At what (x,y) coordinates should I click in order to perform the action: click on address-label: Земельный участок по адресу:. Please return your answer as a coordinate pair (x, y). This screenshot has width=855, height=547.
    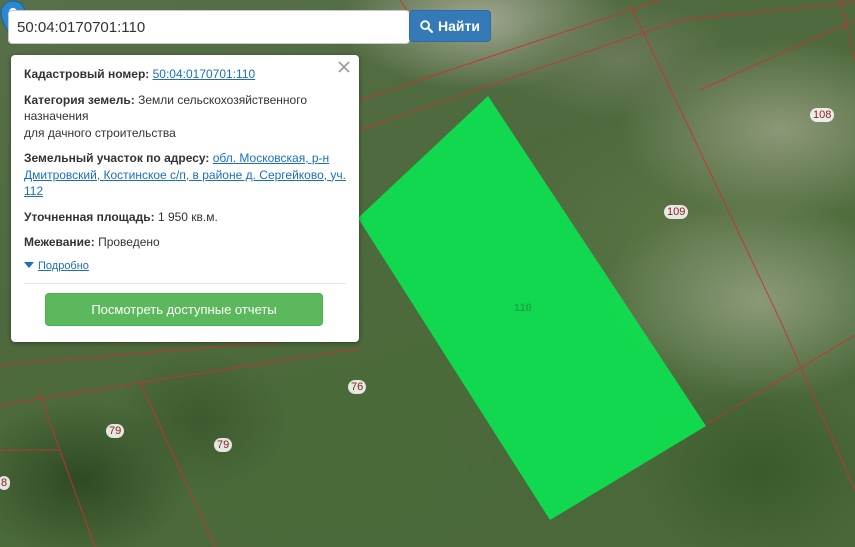
    Looking at the image, I should click on (117, 158).